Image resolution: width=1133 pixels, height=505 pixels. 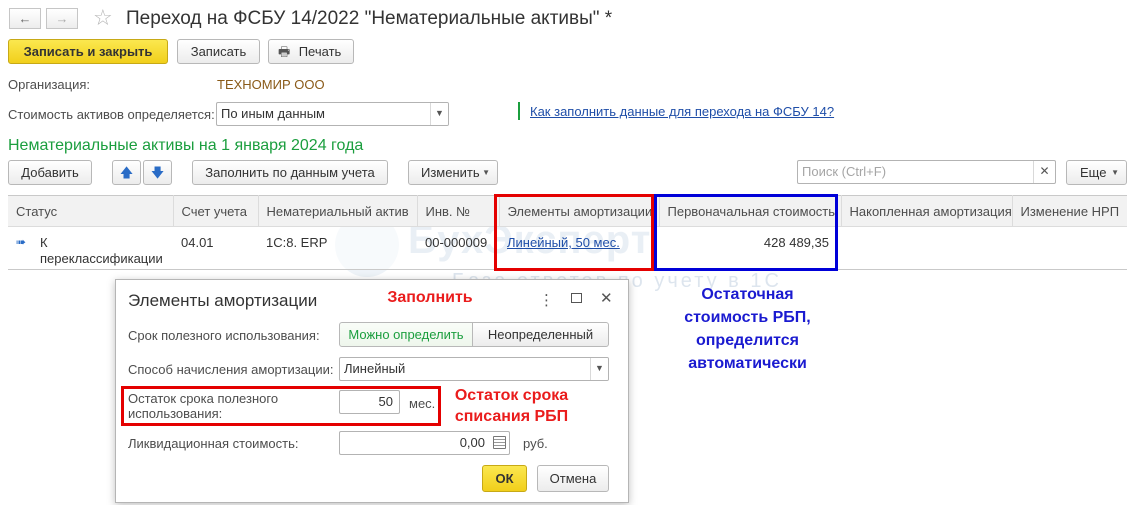 I want to click on print-button-label: Печать, so click(x=320, y=51).